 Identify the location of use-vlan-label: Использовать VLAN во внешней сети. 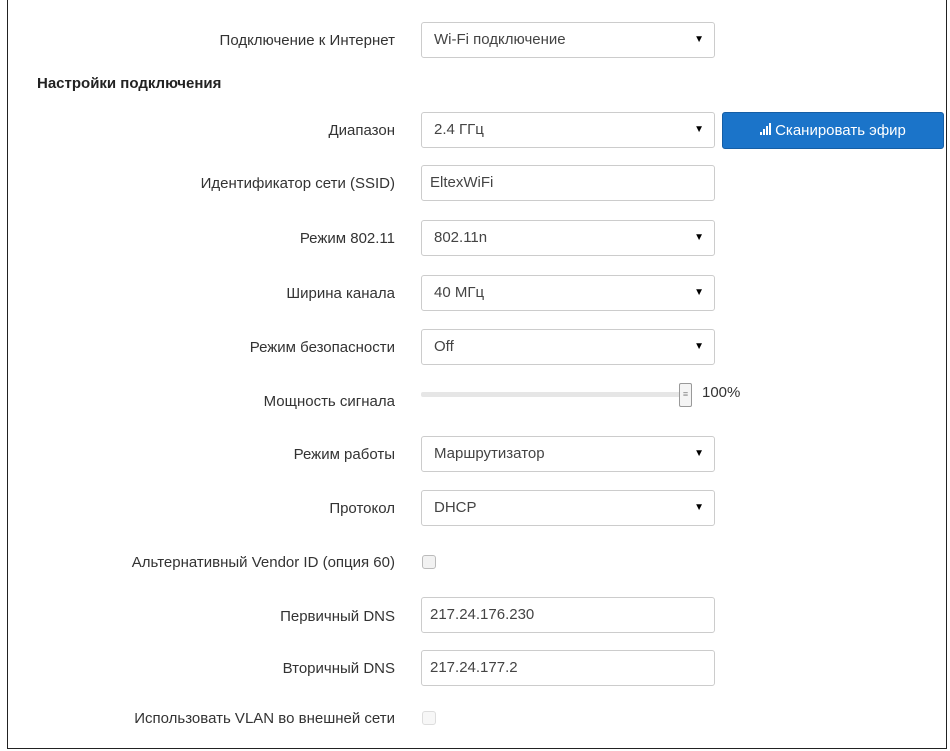
(264, 718).